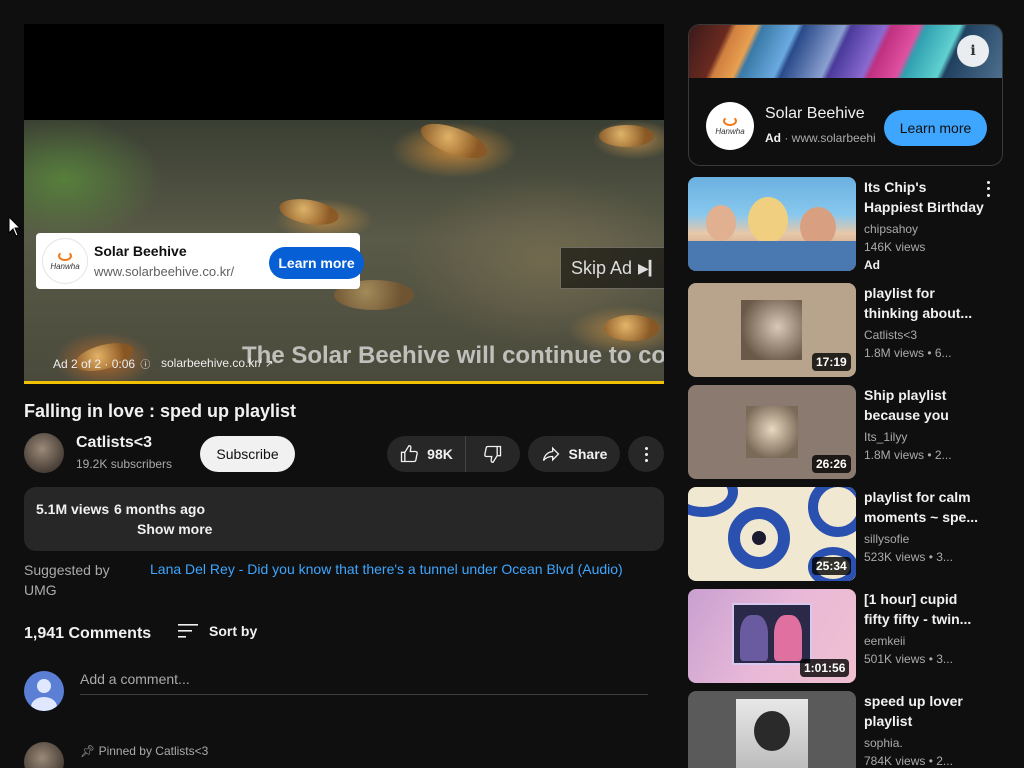 The height and width of the screenshot is (768, 1024). Describe the element at coordinates (924, 711) in the screenshot. I see `recommendation-title: speed up lover playlist` at that location.